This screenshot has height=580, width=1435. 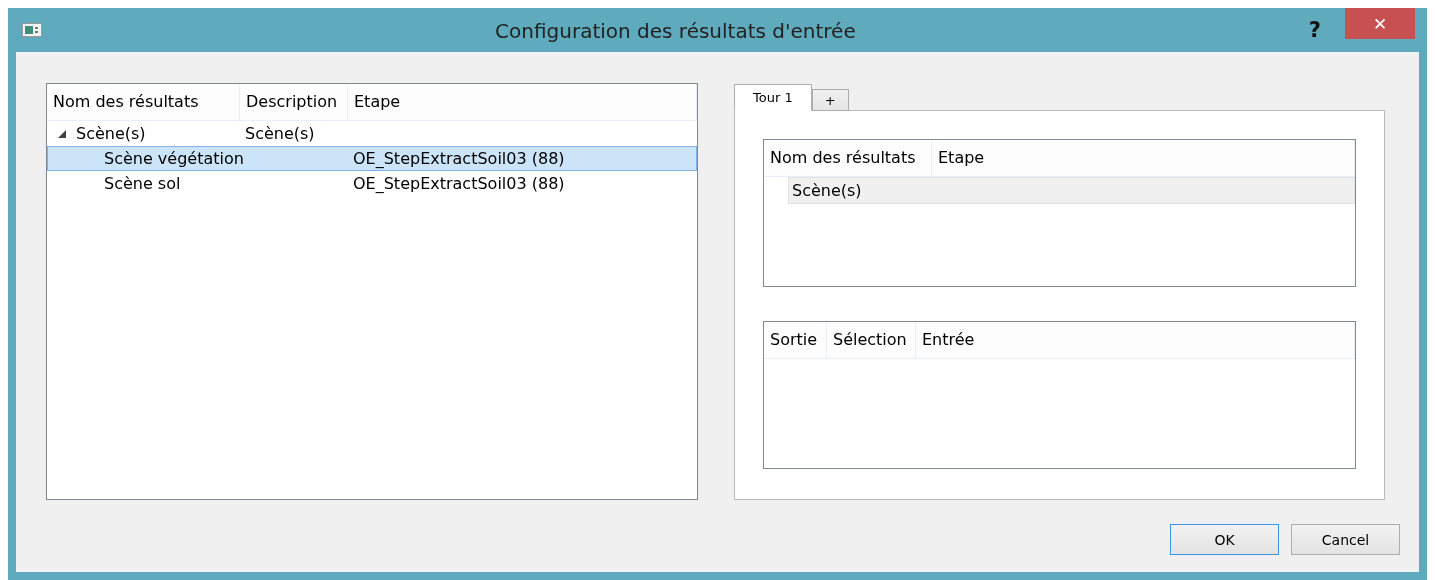 What do you see at coordinates (294, 102) in the screenshot?
I see `column-header: Description` at bounding box center [294, 102].